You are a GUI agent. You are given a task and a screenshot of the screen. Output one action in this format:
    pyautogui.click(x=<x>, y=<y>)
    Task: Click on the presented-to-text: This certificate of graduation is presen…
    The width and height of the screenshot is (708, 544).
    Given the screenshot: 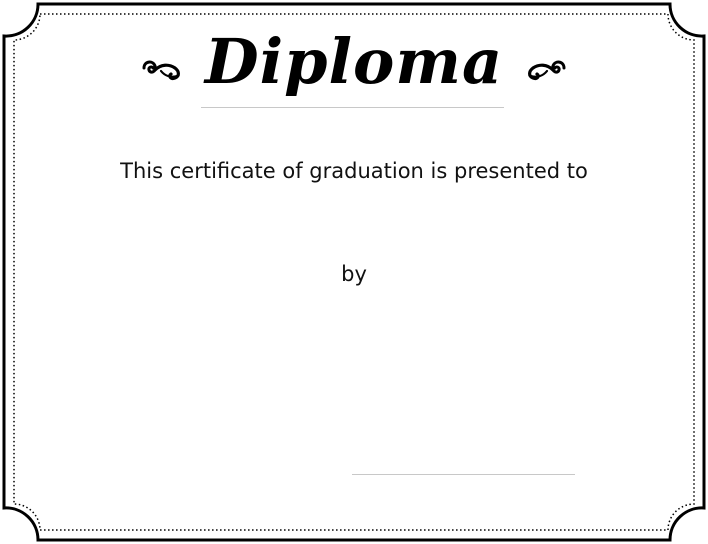 What is the action you would take?
    pyautogui.click(x=354, y=171)
    